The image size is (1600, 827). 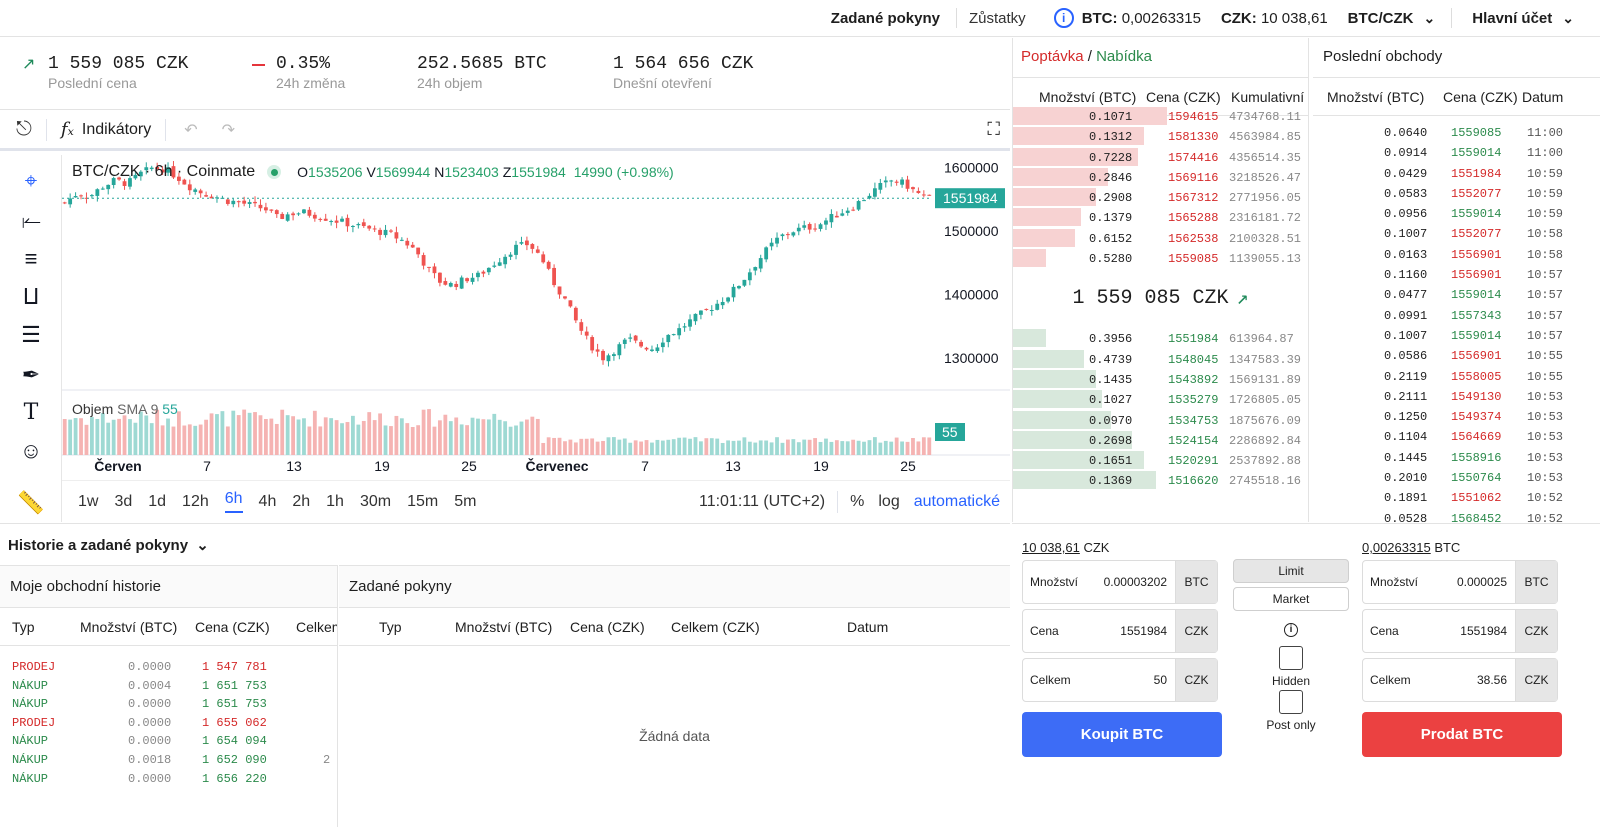 I want to click on market-tab: Market, so click(x=1291, y=599).